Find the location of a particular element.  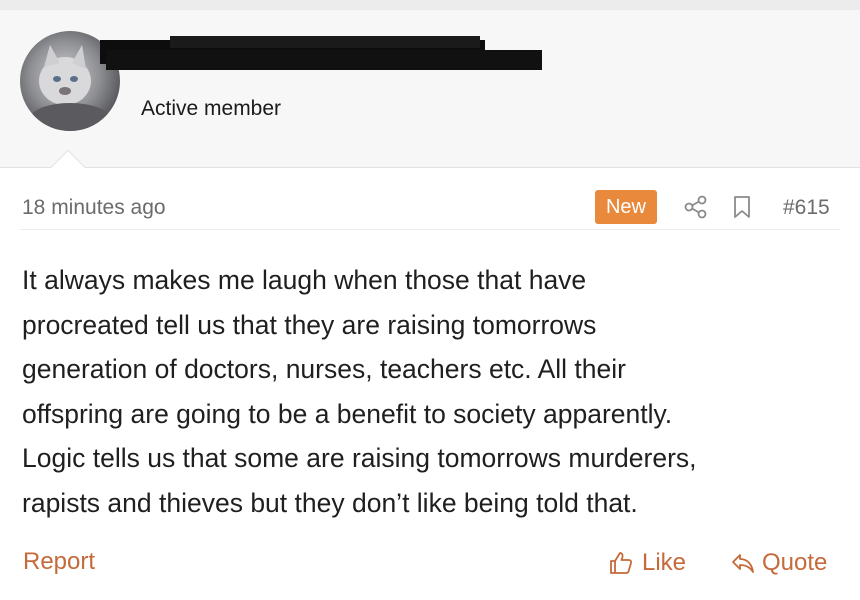

post-meta: 18 minutes ago New #615 is located at coordinates (430, 208).